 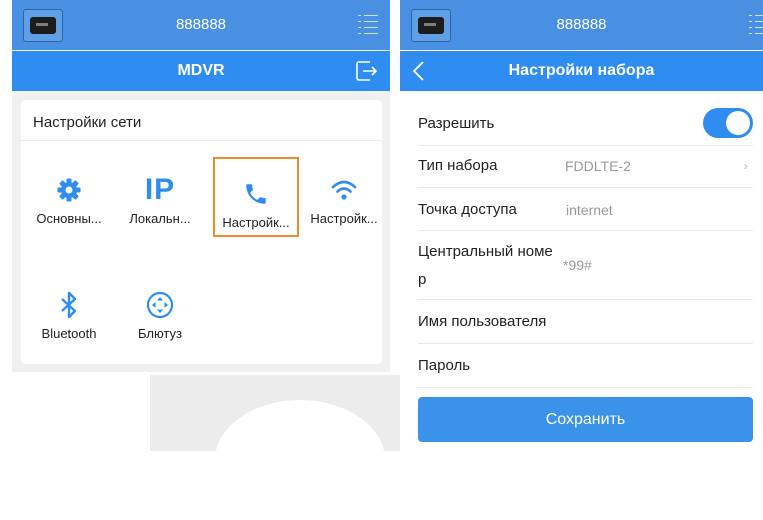 What do you see at coordinates (69, 305) in the screenshot?
I see `bluetooth-icon` at bounding box center [69, 305].